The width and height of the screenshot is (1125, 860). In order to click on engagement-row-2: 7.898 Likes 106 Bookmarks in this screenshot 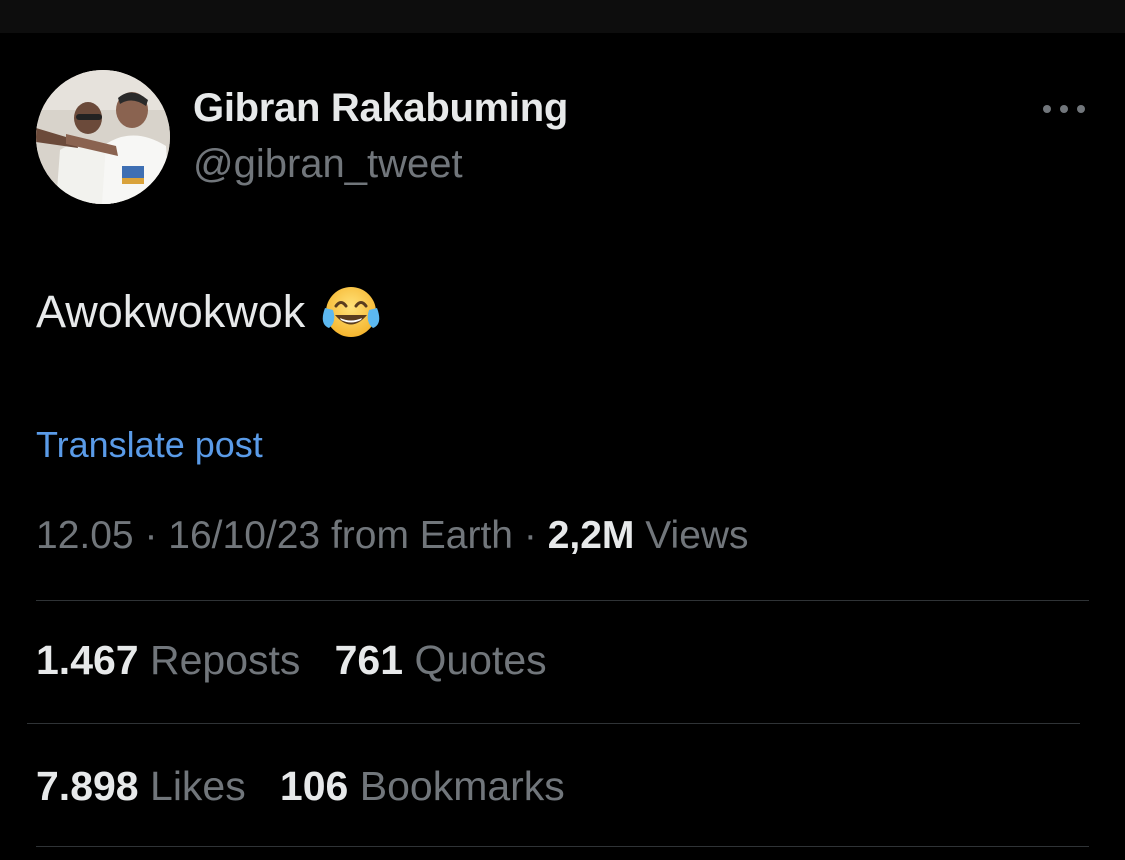, I will do `click(300, 786)`.